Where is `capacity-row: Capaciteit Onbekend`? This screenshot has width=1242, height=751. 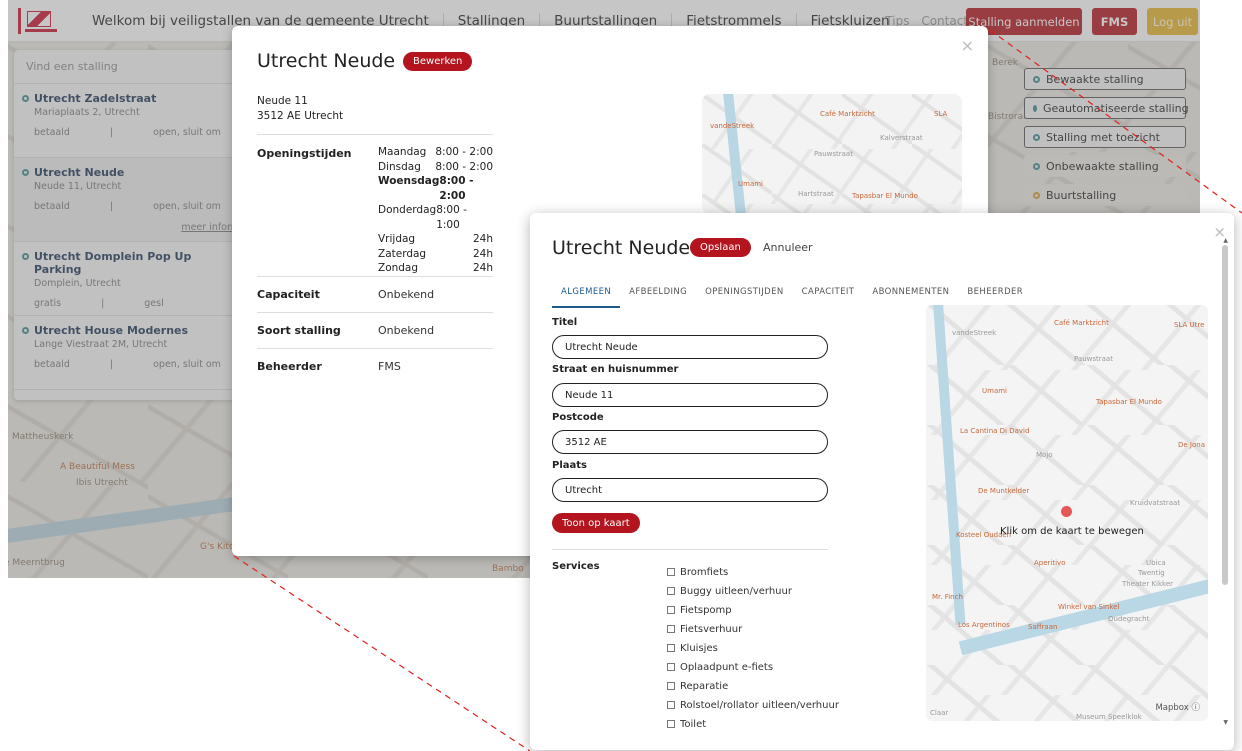 capacity-row: Capaciteit Onbekend is located at coordinates (375, 294).